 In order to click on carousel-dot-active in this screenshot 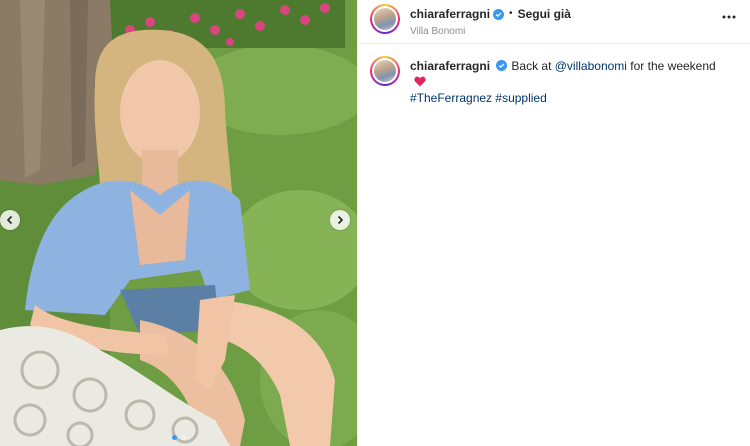, I will do `click(174, 437)`.